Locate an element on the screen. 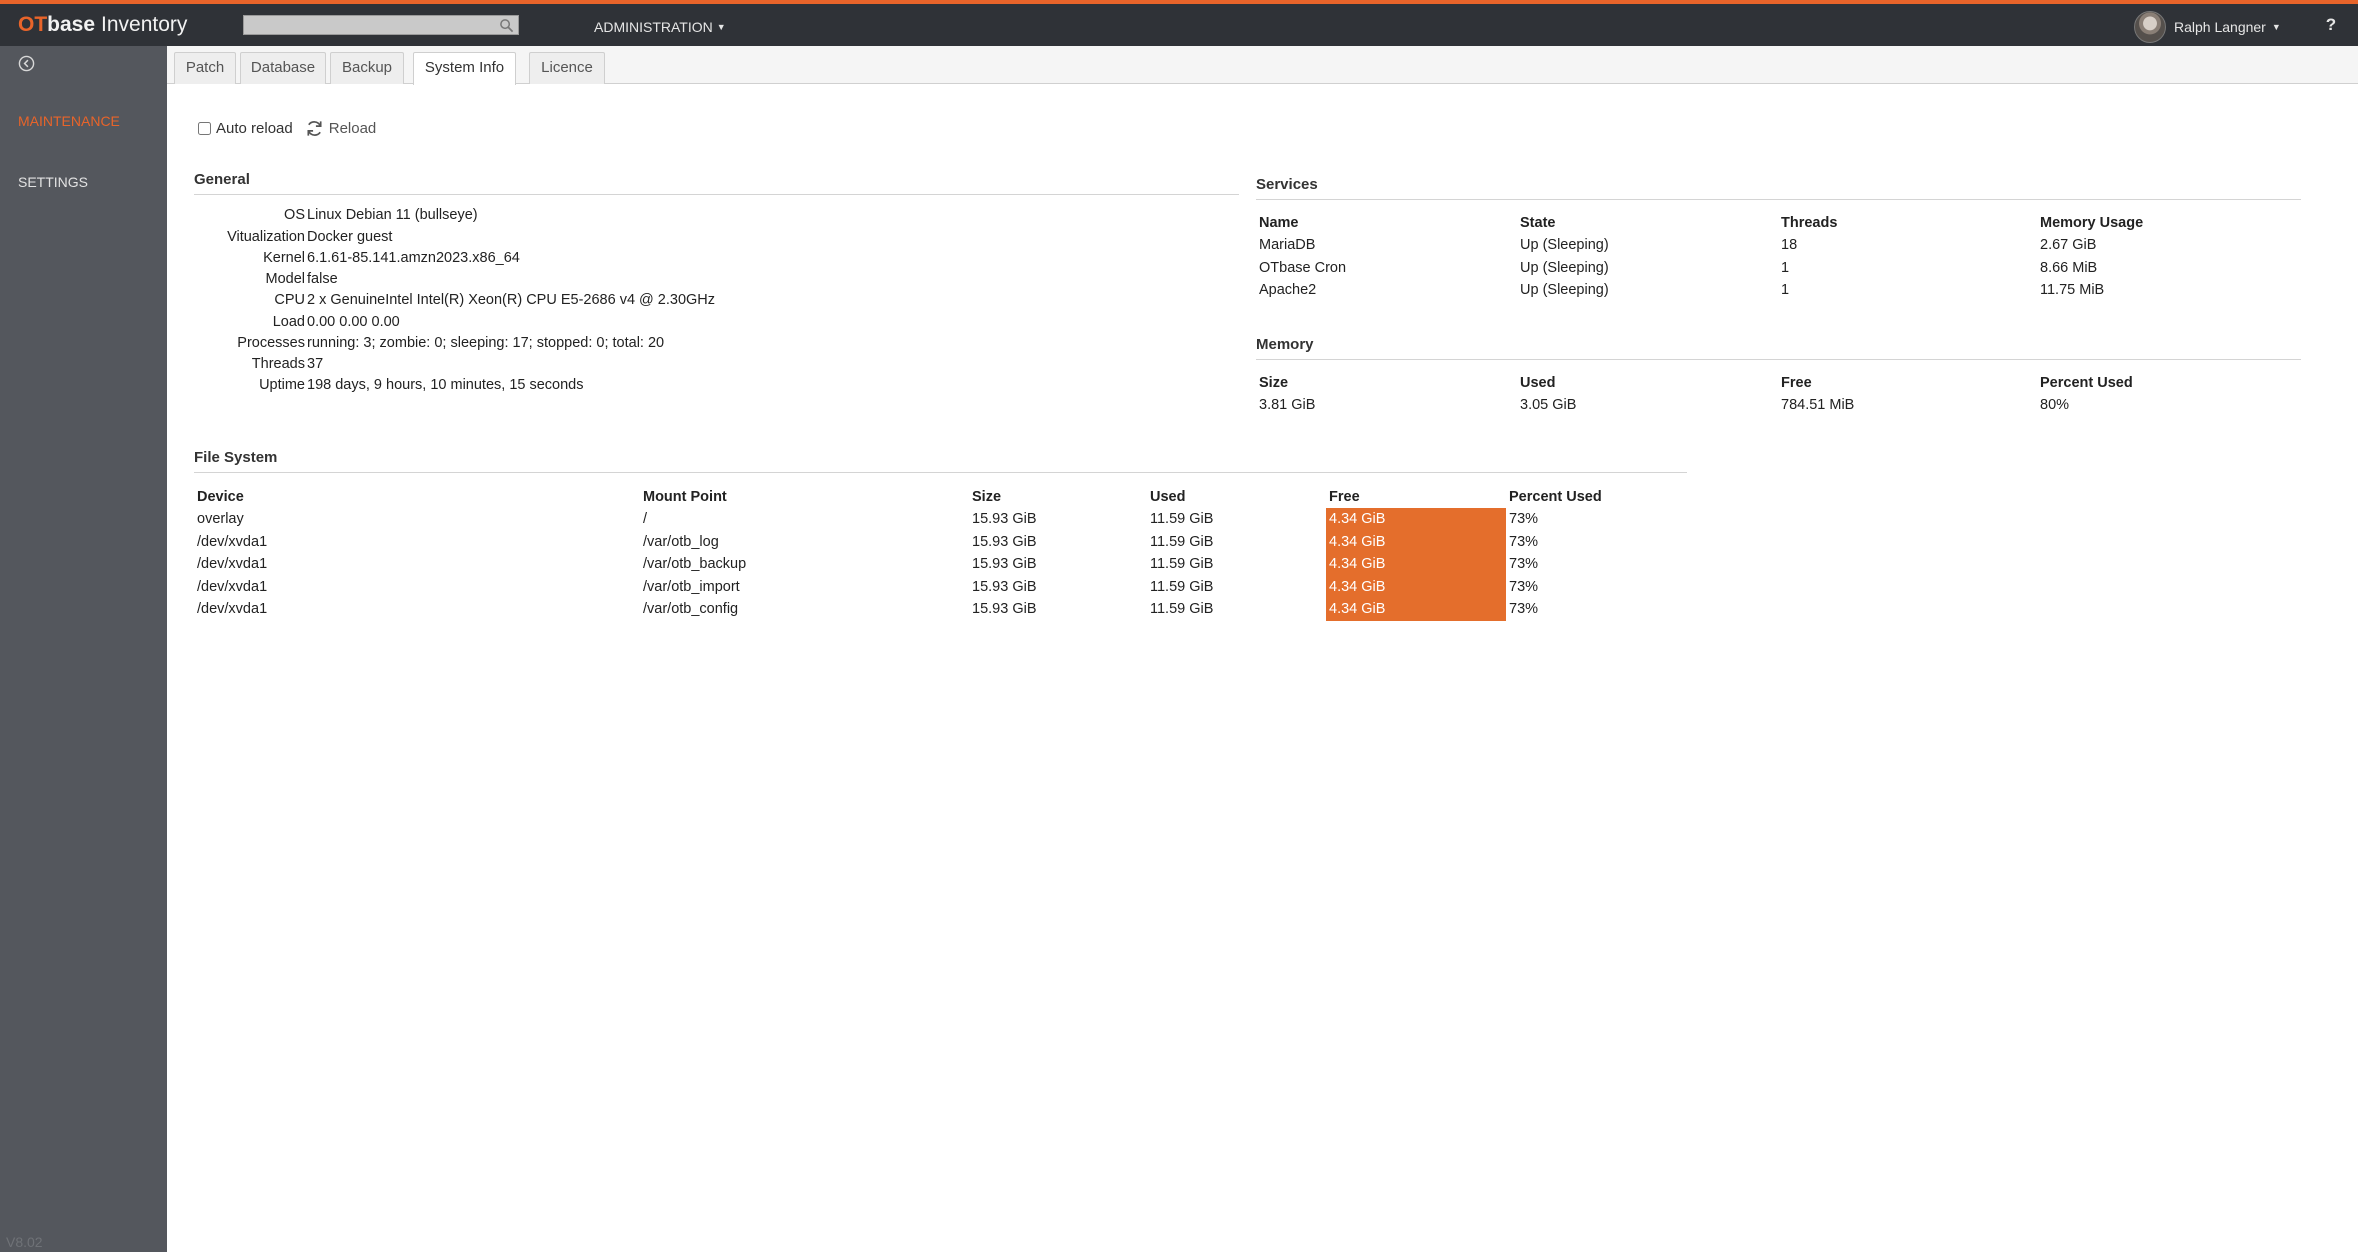  general-title: General is located at coordinates (716, 183).